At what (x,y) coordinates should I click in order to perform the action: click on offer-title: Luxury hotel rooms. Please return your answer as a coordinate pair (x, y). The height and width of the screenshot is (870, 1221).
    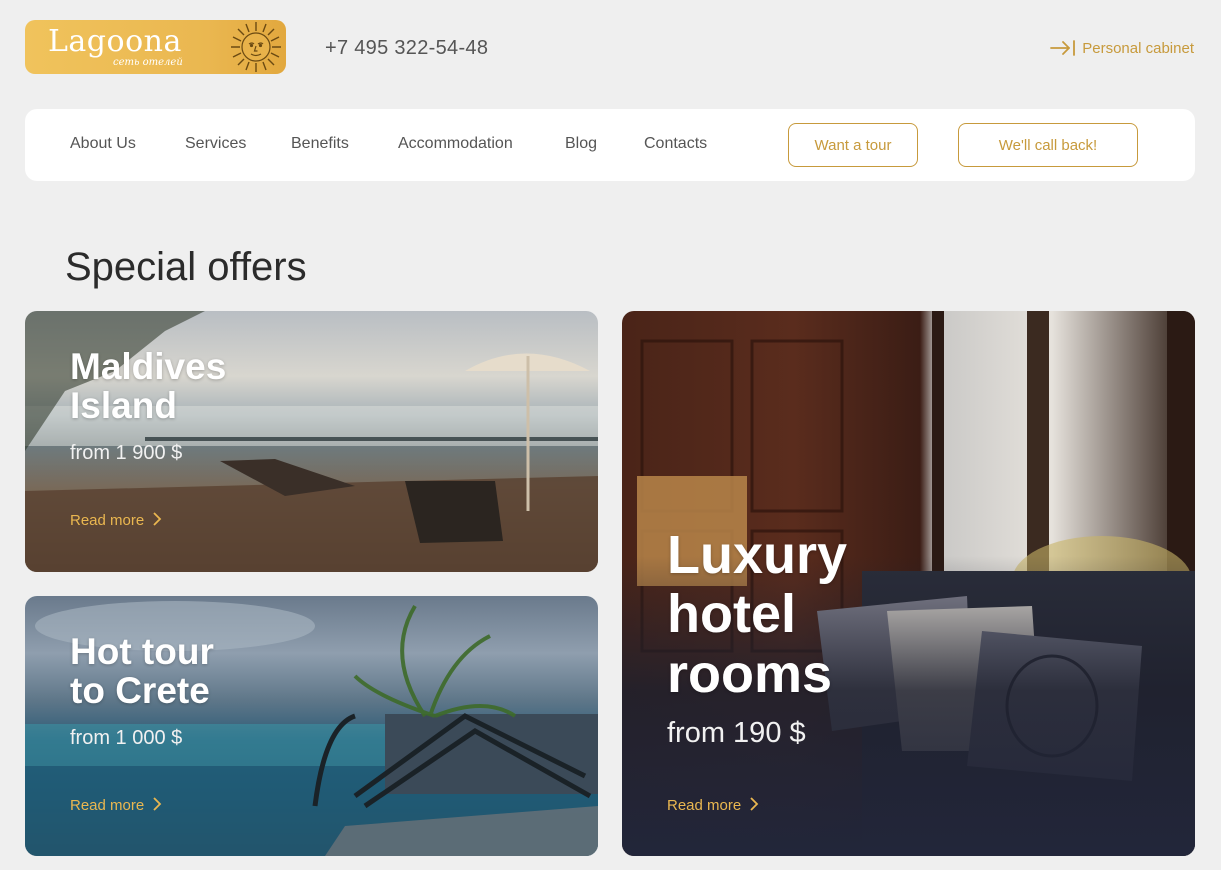
    Looking at the image, I should click on (757, 614).